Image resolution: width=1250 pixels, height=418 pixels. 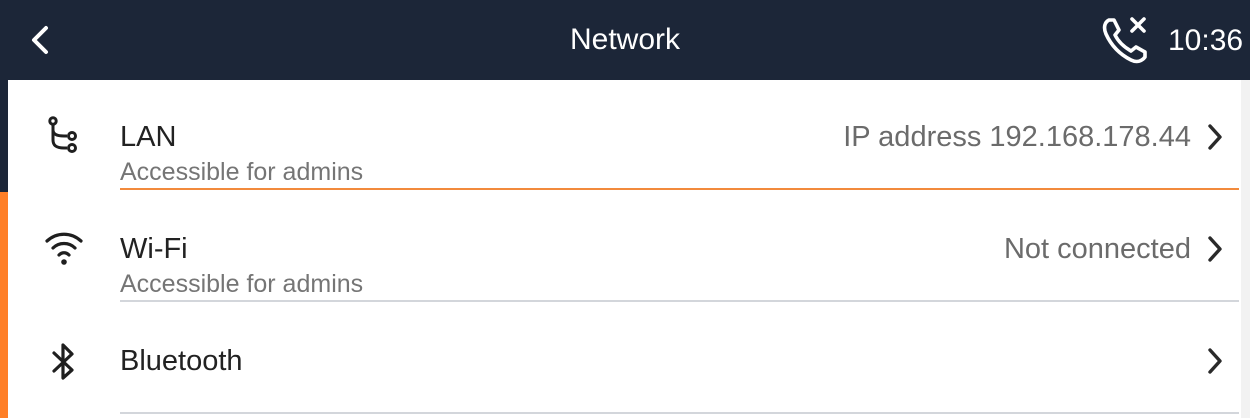 I want to click on lan-icon, so click(x=64, y=136).